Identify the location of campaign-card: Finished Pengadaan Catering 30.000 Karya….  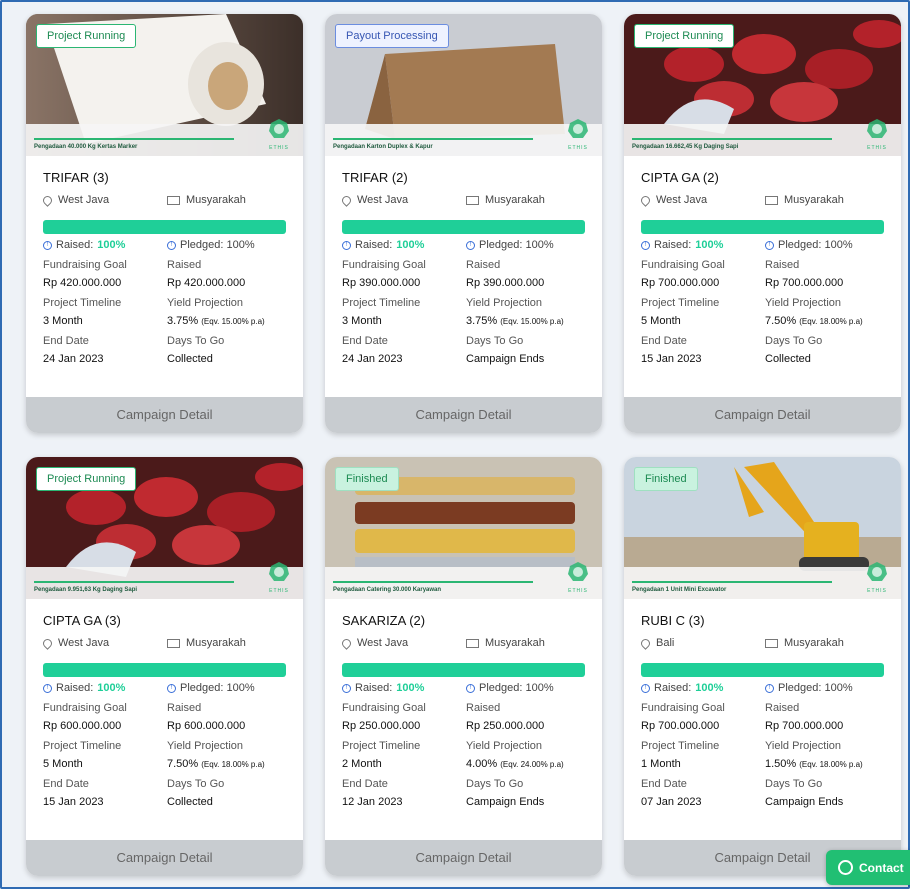
(463, 666).